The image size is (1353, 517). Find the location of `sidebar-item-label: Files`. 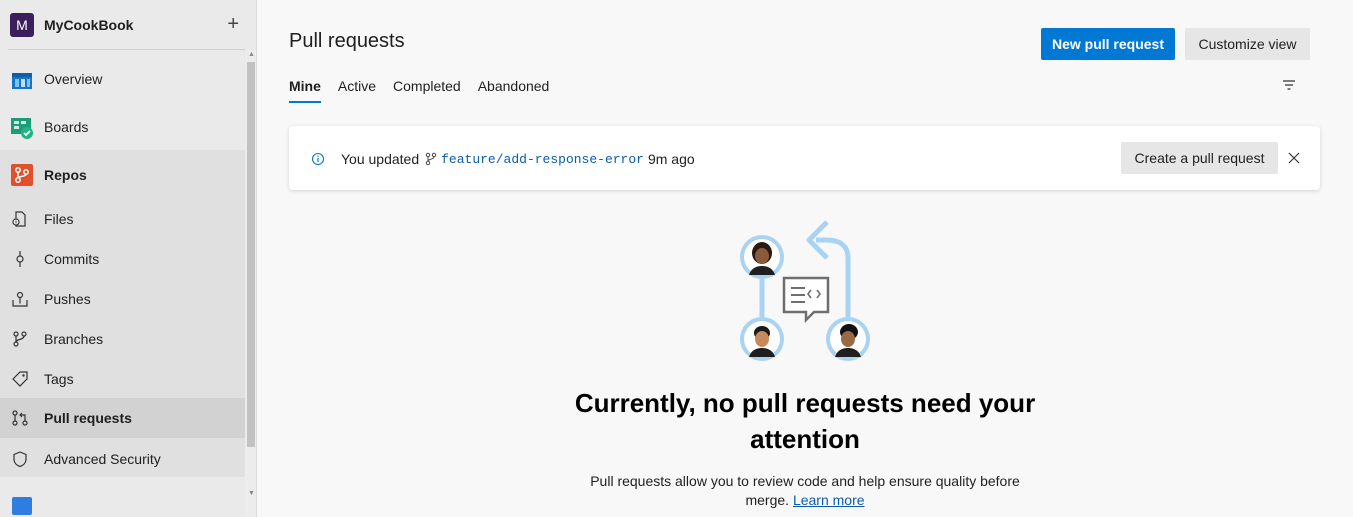

sidebar-item-label: Files is located at coordinates (59, 219).